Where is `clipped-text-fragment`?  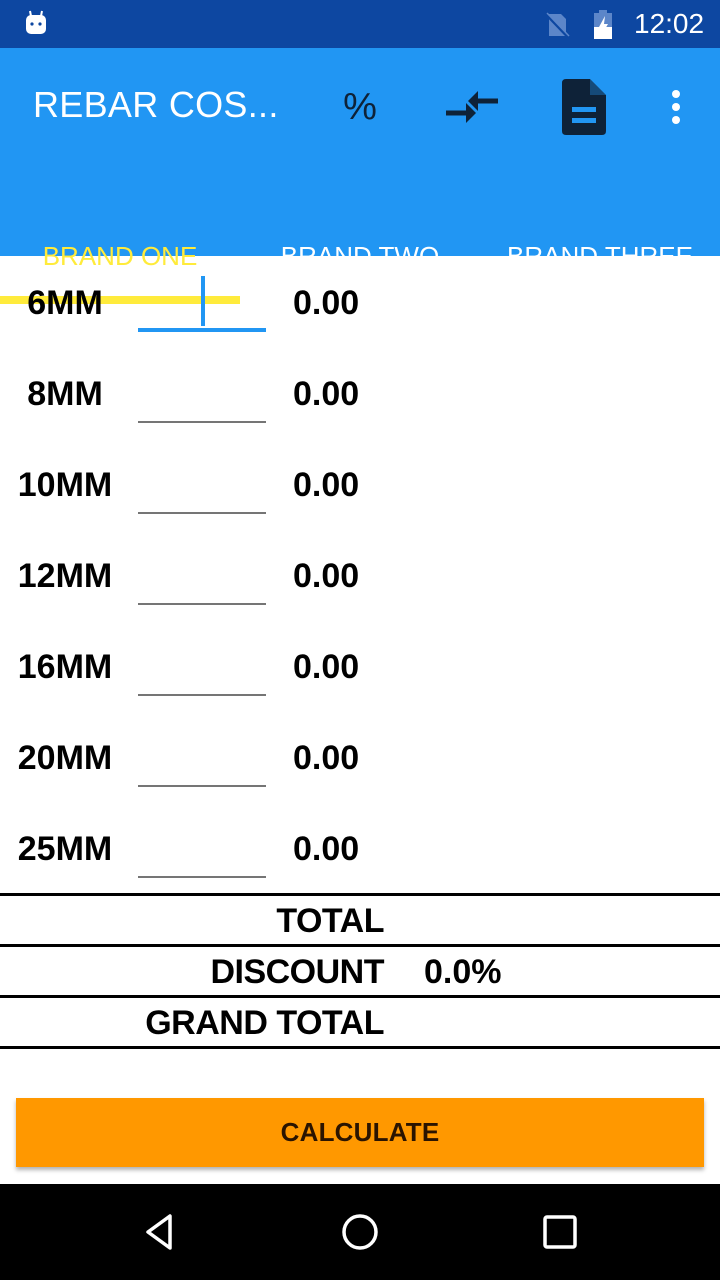 clipped-text-fragment is located at coordinates (49, 1079).